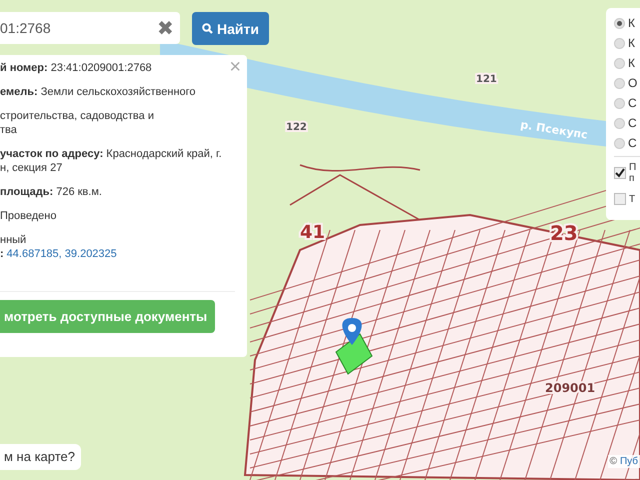 The width and height of the screenshot is (640, 480). Describe the element at coordinates (51, 192) in the screenshot. I see `info-text: площадь: 726 кв.м.` at that location.